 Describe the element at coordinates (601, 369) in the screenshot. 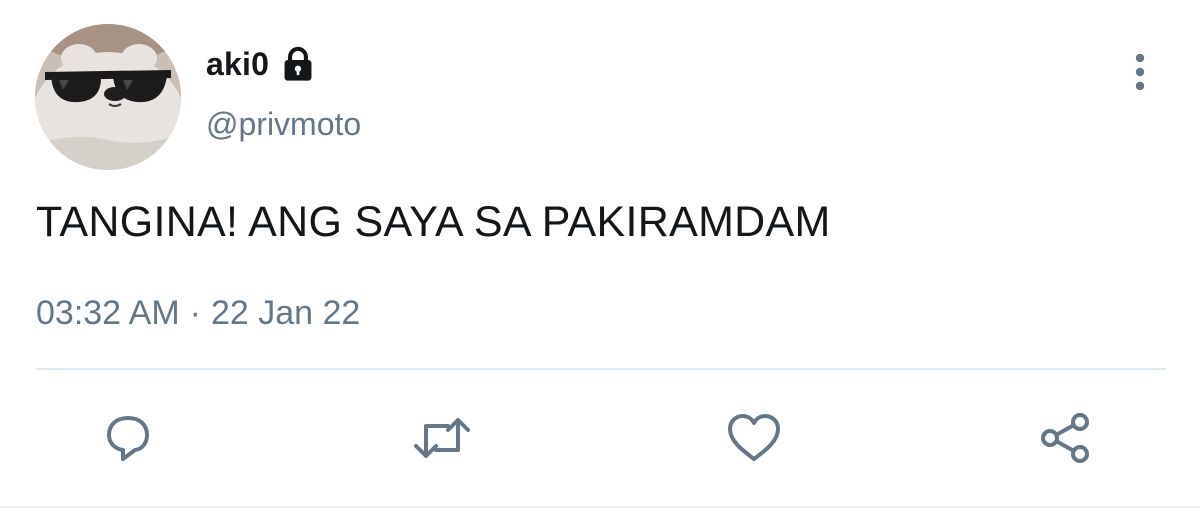

I see `divider` at that location.